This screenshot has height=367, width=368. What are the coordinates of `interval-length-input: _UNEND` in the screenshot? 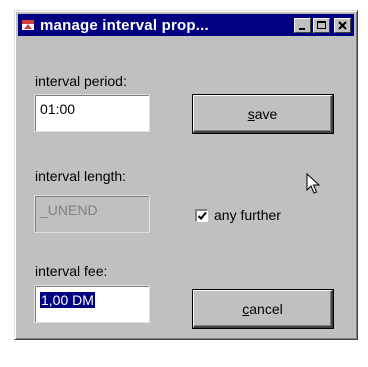 It's located at (92, 214).